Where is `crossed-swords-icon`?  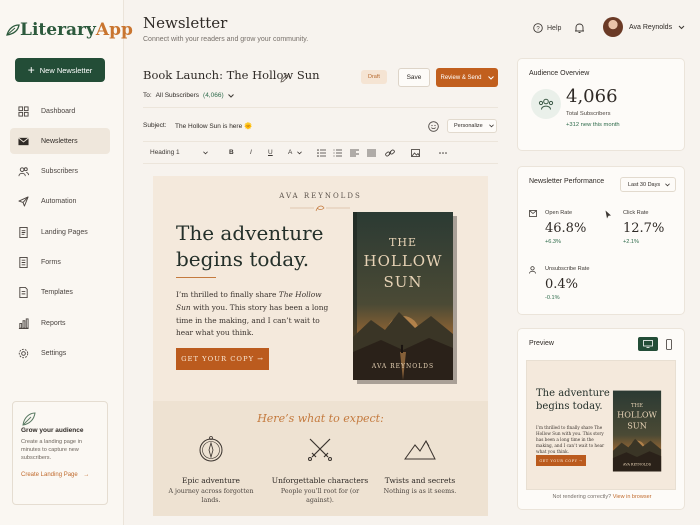
crossed-swords-icon is located at coordinates (320, 449).